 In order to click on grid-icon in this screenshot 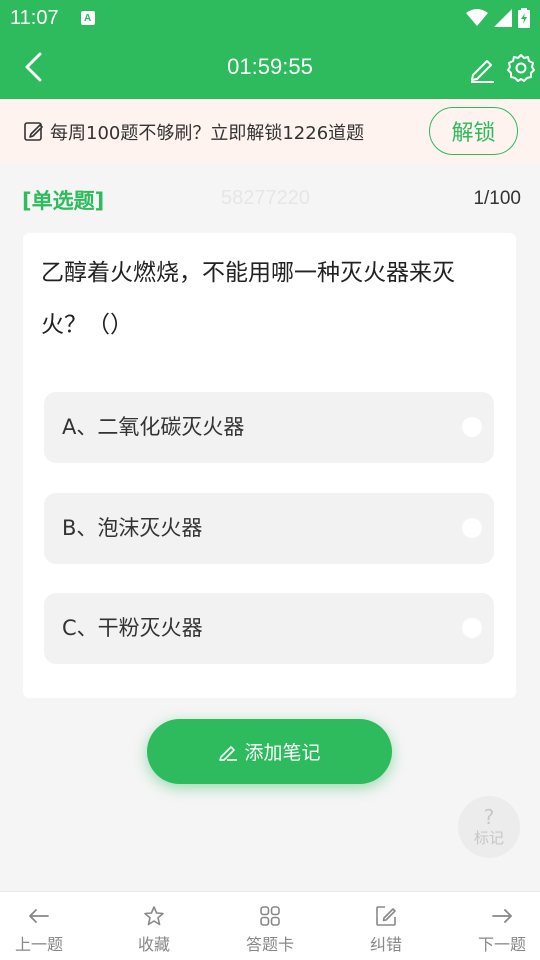, I will do `click(270, 916)`.